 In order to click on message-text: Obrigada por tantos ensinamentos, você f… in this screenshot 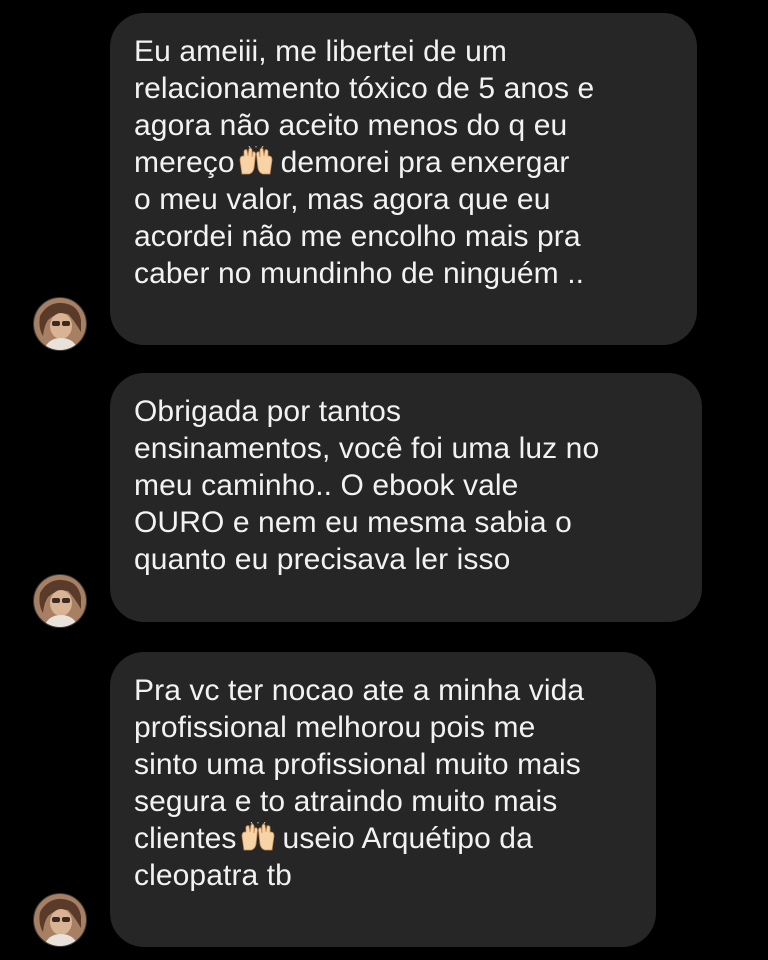, I will do `click(367, 485)`.